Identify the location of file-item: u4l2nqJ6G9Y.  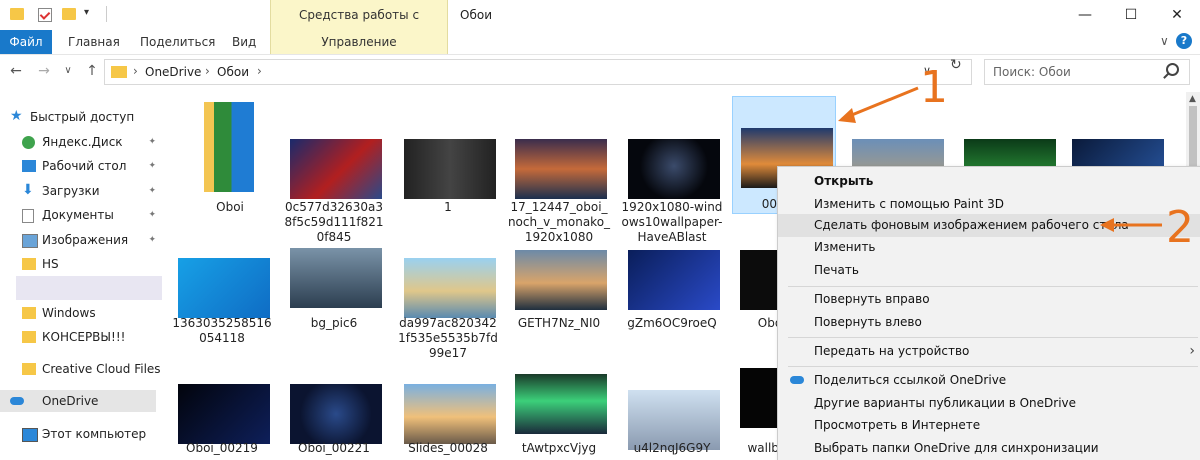
(672, 418).